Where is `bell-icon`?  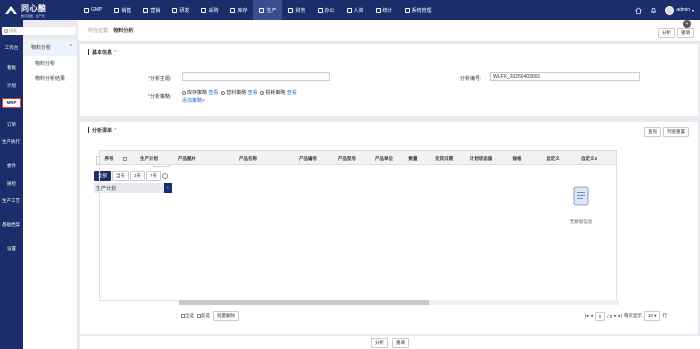
bell-icon is located at coordinates (653, 10).